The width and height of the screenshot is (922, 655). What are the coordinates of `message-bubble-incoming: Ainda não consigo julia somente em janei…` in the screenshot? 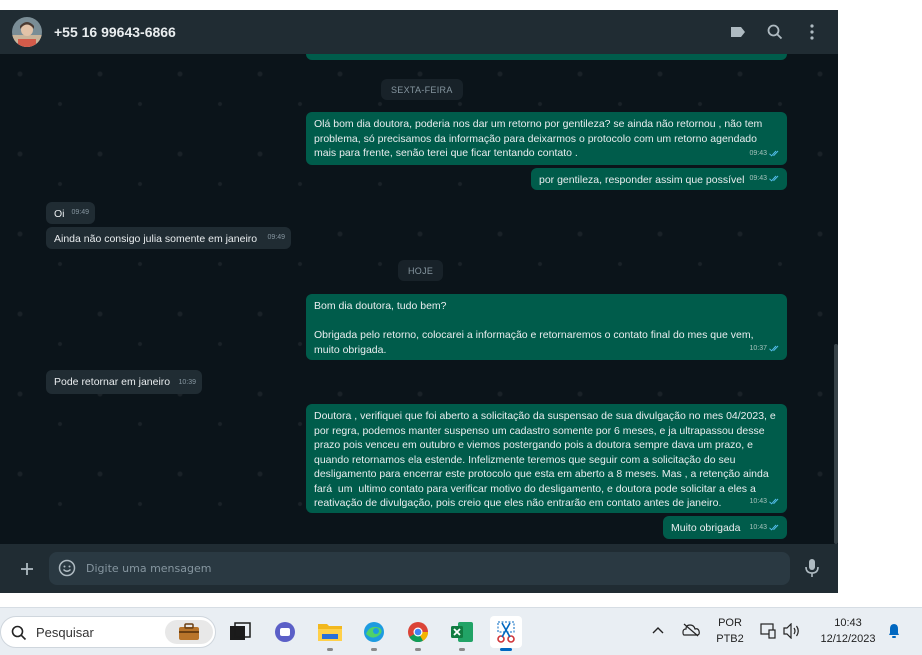 It's located at (168, 238).